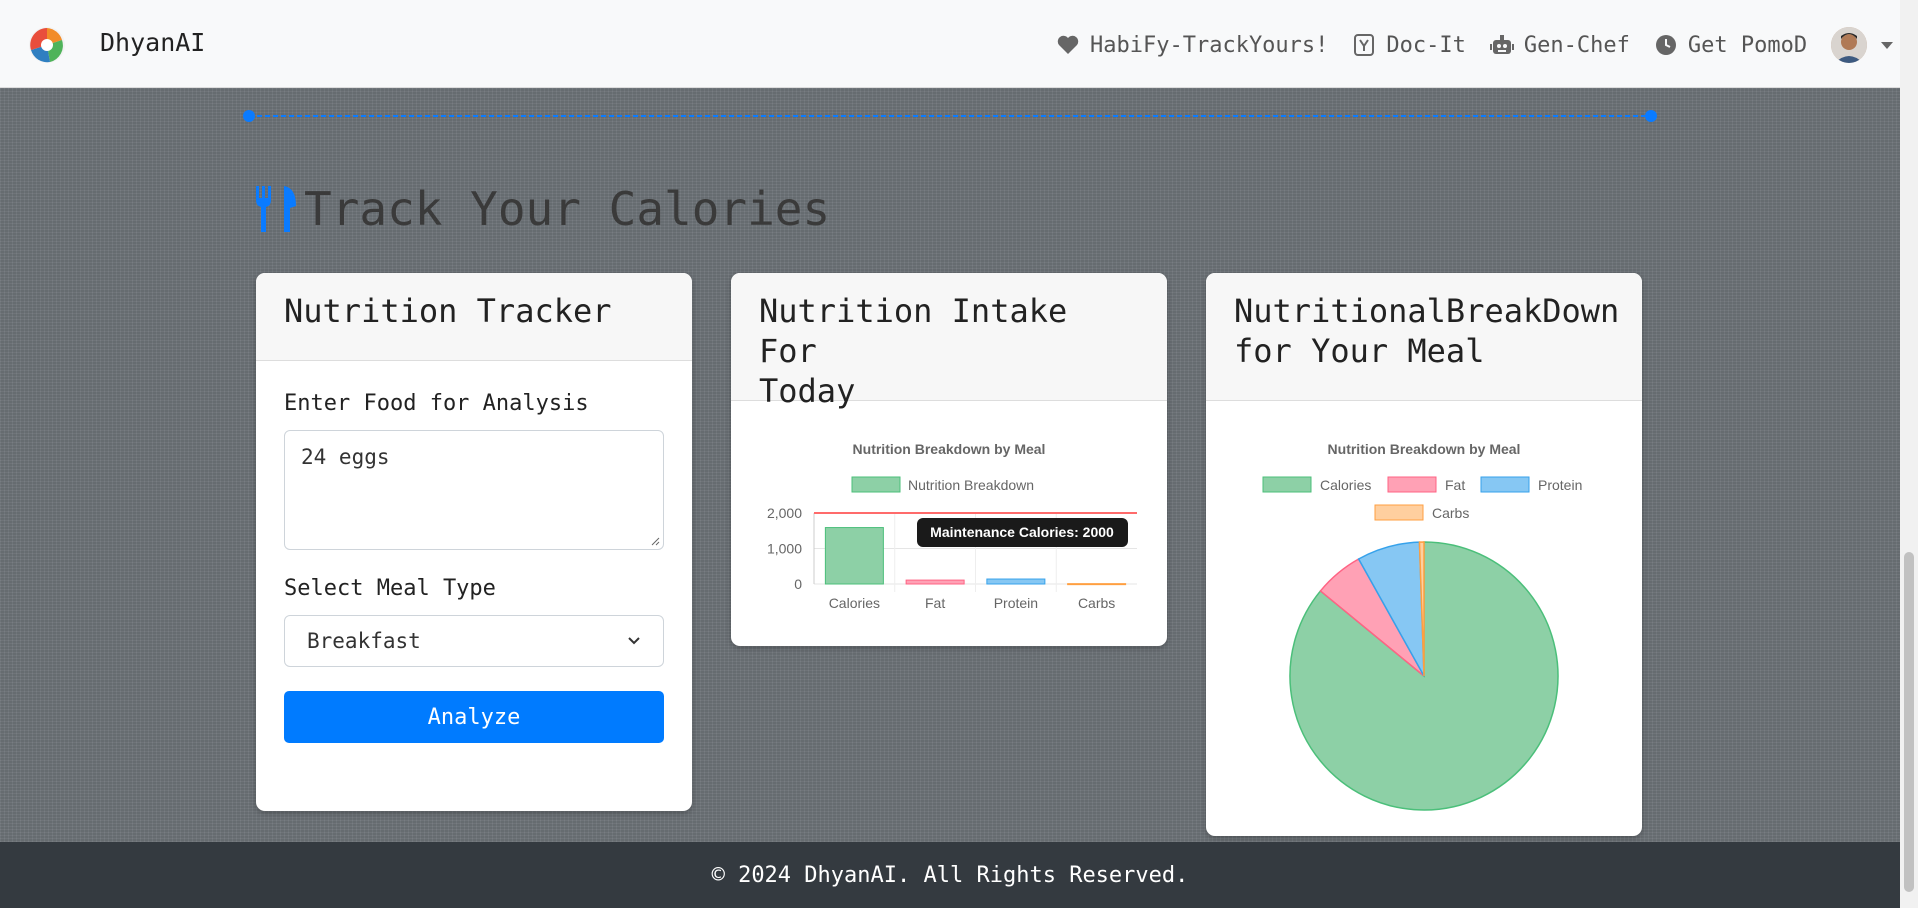 The image size is (1918, 908). I want to click on progress-timeline, so click(950, 116).